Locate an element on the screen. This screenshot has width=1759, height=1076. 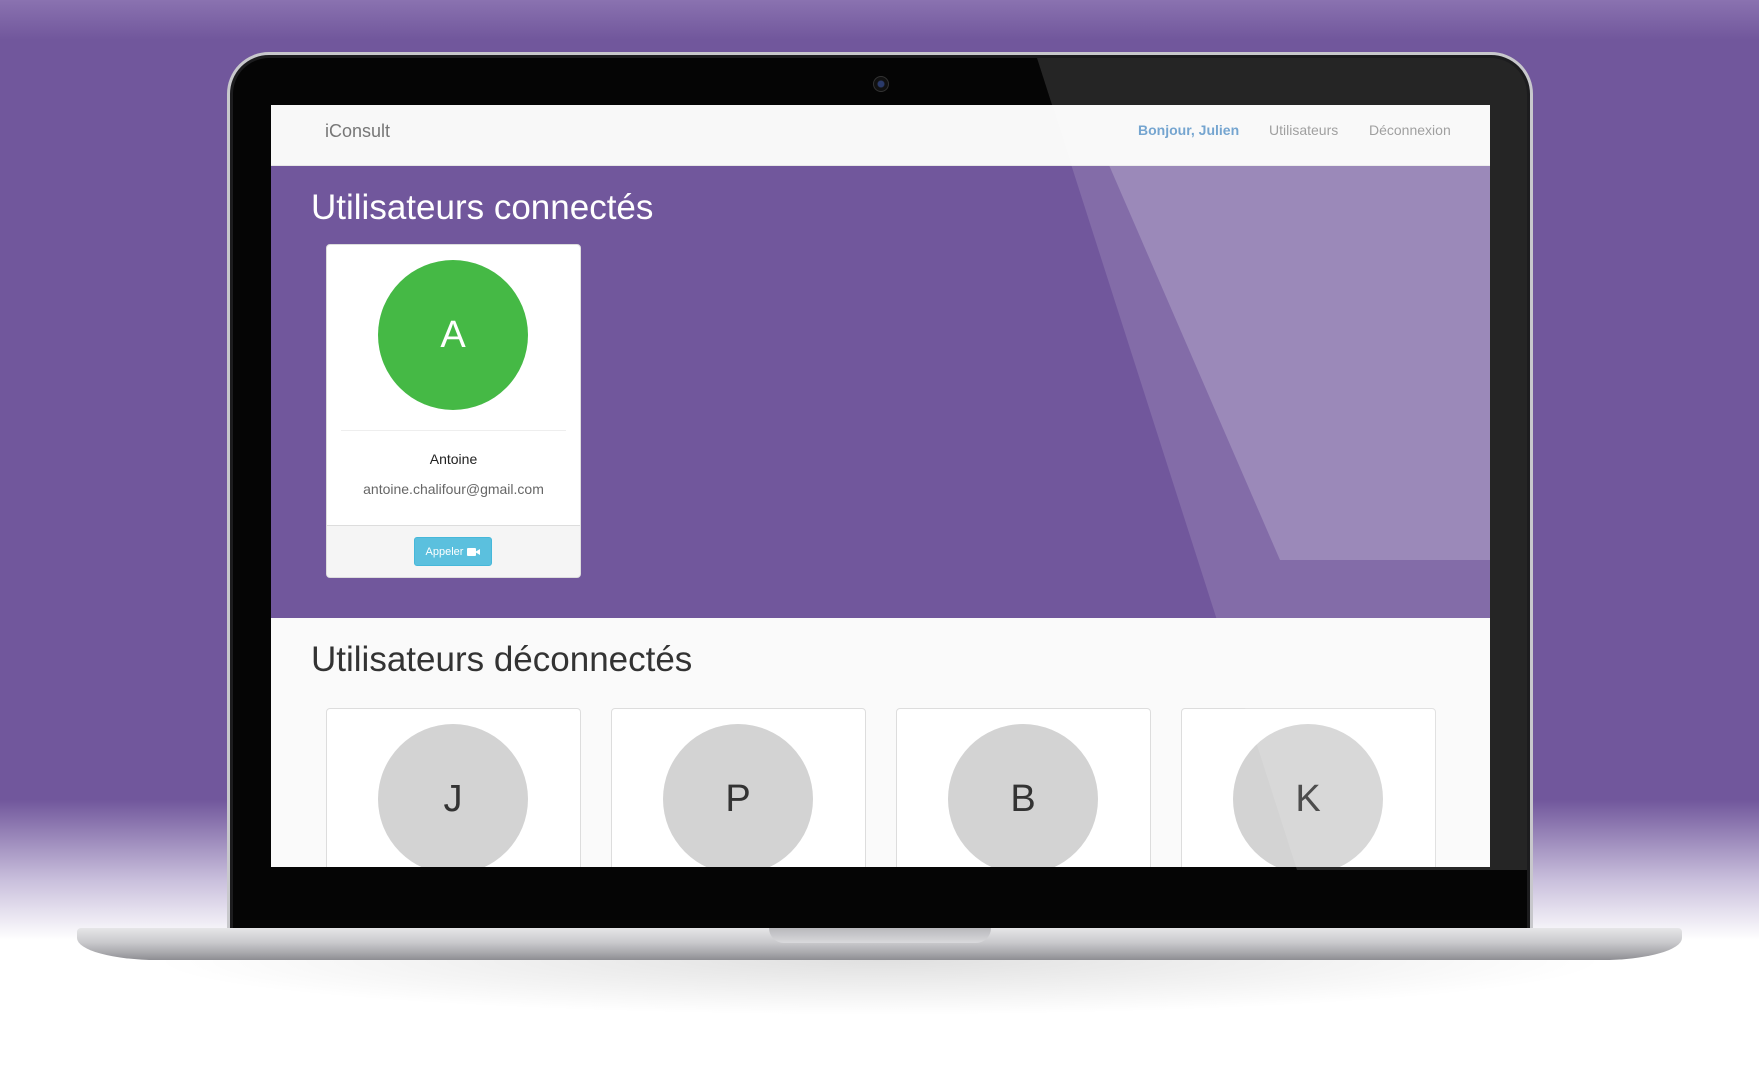
user-card-offline: B is located at coordinates (1023, 787).